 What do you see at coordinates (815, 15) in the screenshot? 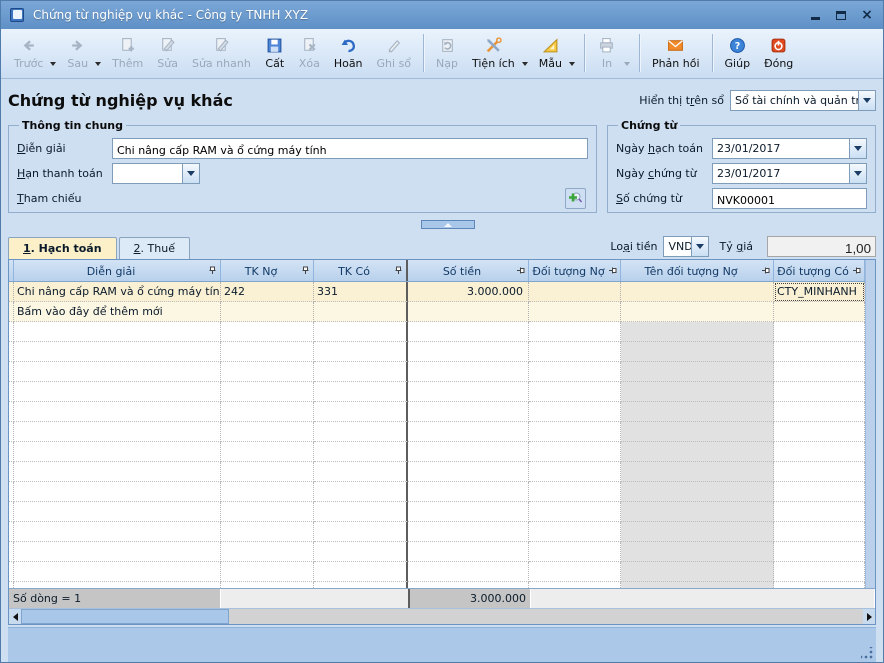
I see `minimize-icon` at bounding box center [815, 15].